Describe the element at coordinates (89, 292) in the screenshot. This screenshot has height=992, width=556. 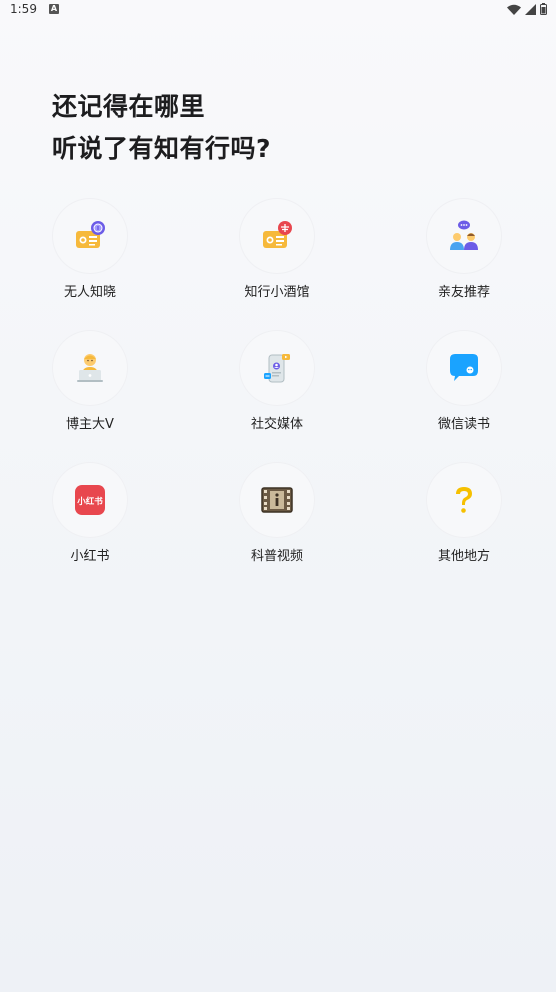
I see `option-label: 无人知晓` at that location.